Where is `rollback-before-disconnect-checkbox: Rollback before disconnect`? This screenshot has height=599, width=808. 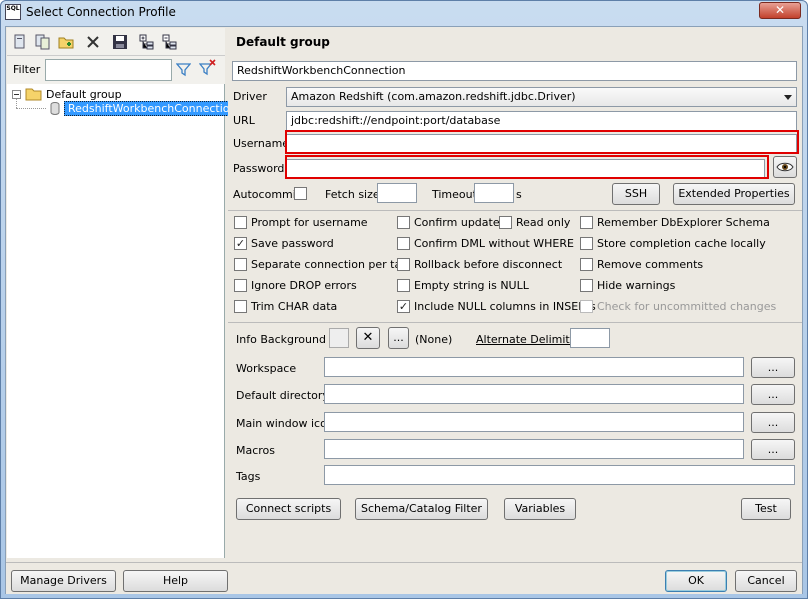 rollback-before-disconnect-checkbox: Rollback before disconnect is located at coordinates (479, 264).